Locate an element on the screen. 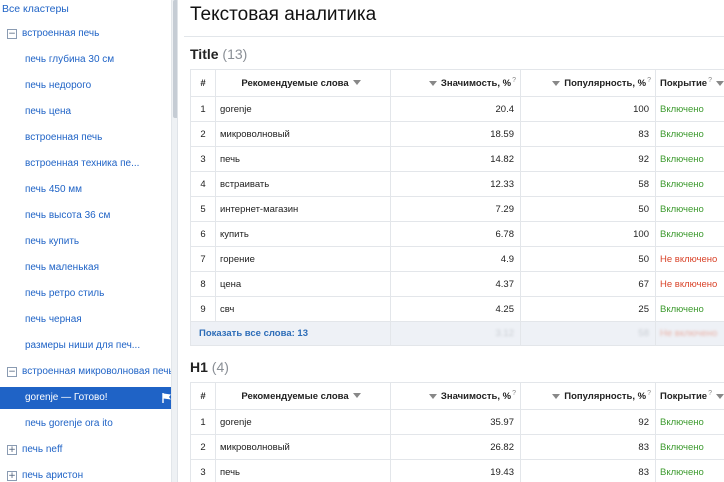  sidebar-item: печь маленькая is located at coordinates (88, 268).